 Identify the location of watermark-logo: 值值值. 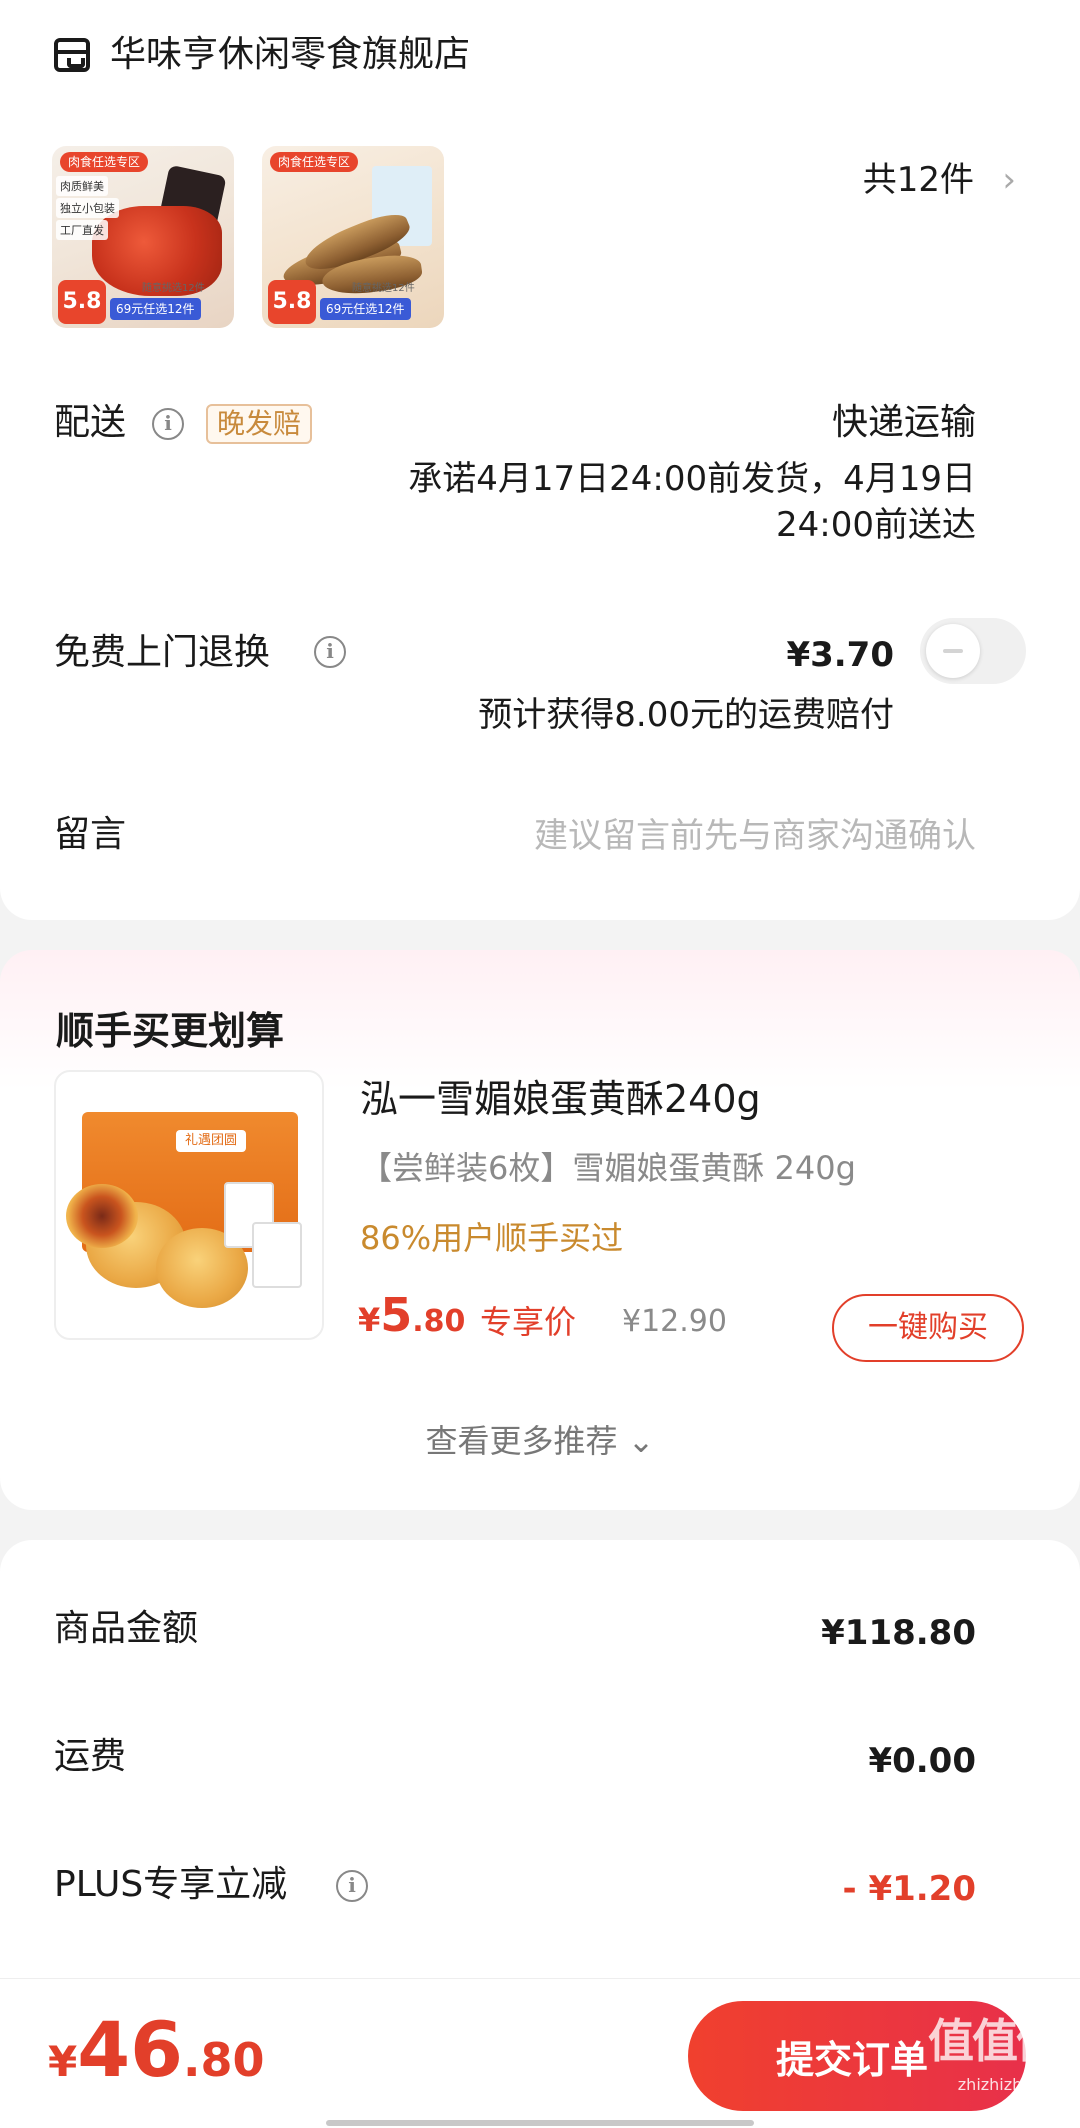
(995, 2041).